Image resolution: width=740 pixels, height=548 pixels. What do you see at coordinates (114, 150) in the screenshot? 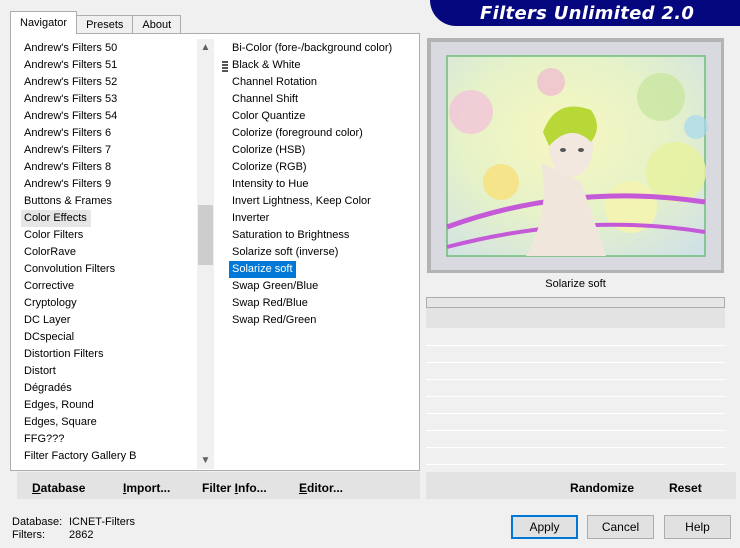
I see `category-item: Andrew's Filters 7` at bounding box center [114, 150].